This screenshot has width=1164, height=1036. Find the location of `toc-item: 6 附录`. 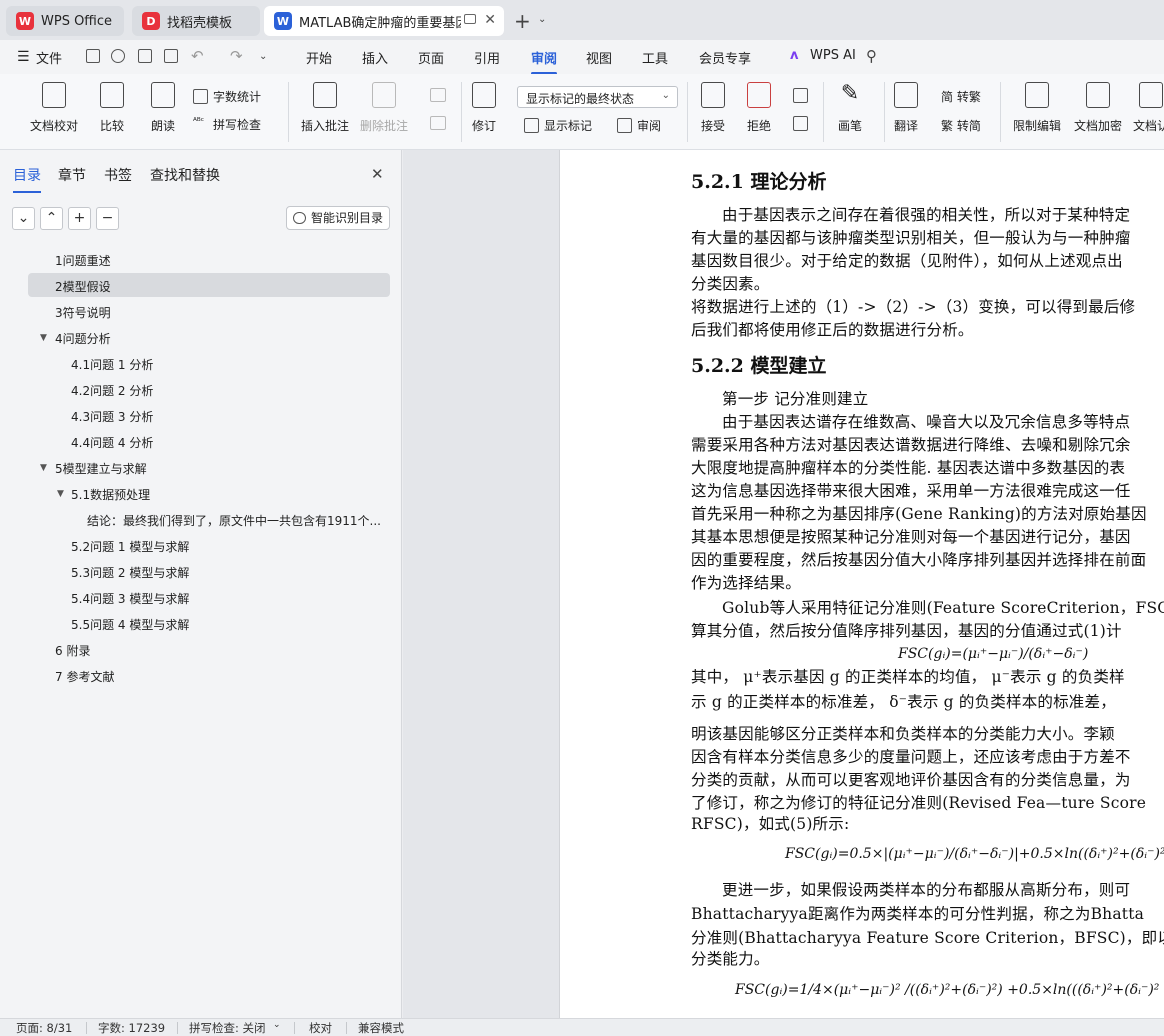

toc-item: 6 附录 is located at coordinates (72, 650).